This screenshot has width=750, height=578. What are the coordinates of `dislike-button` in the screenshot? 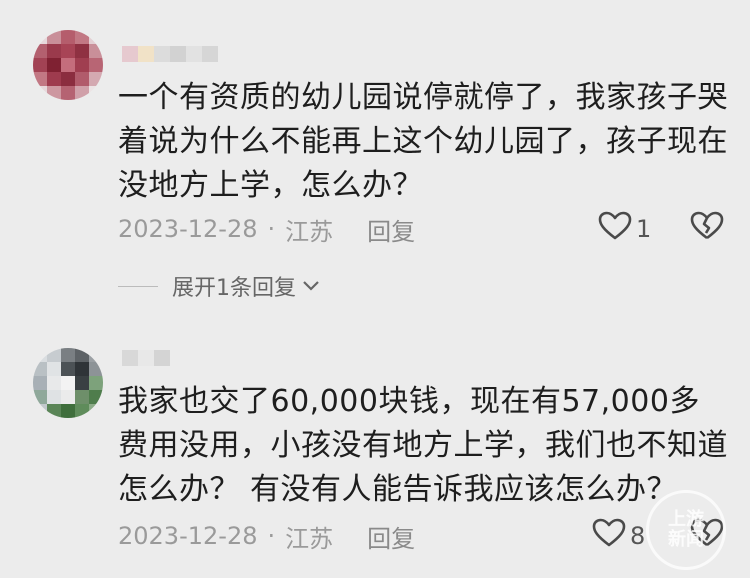 It's located at (707, 228).